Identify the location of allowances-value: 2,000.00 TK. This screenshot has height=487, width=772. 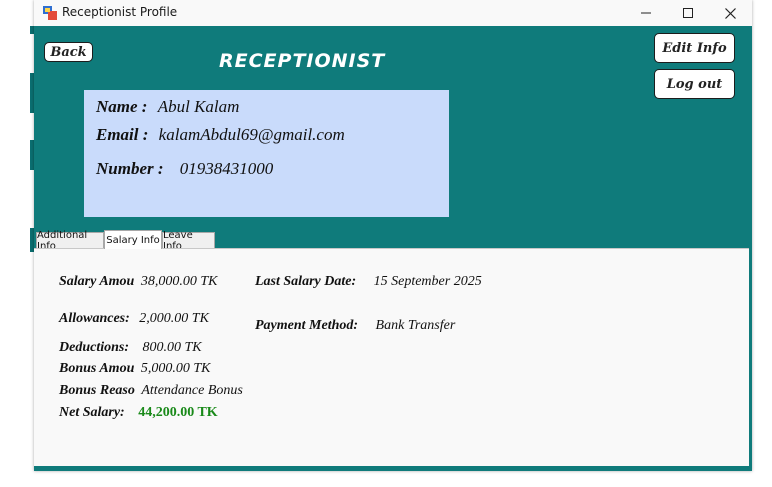
(174, 318).